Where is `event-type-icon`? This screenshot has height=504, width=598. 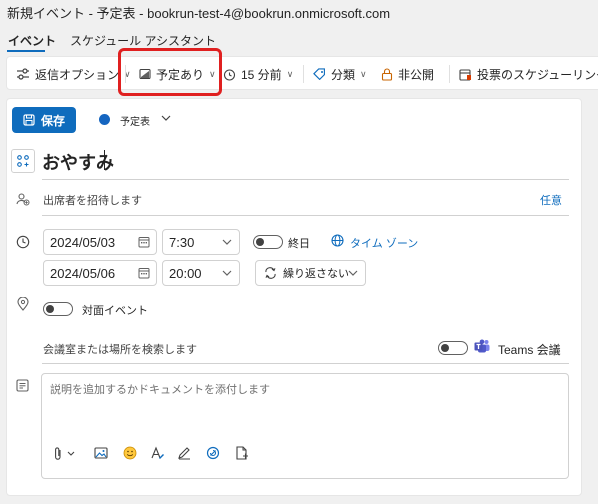
event-type-icon is located at coordinates (23, 161).